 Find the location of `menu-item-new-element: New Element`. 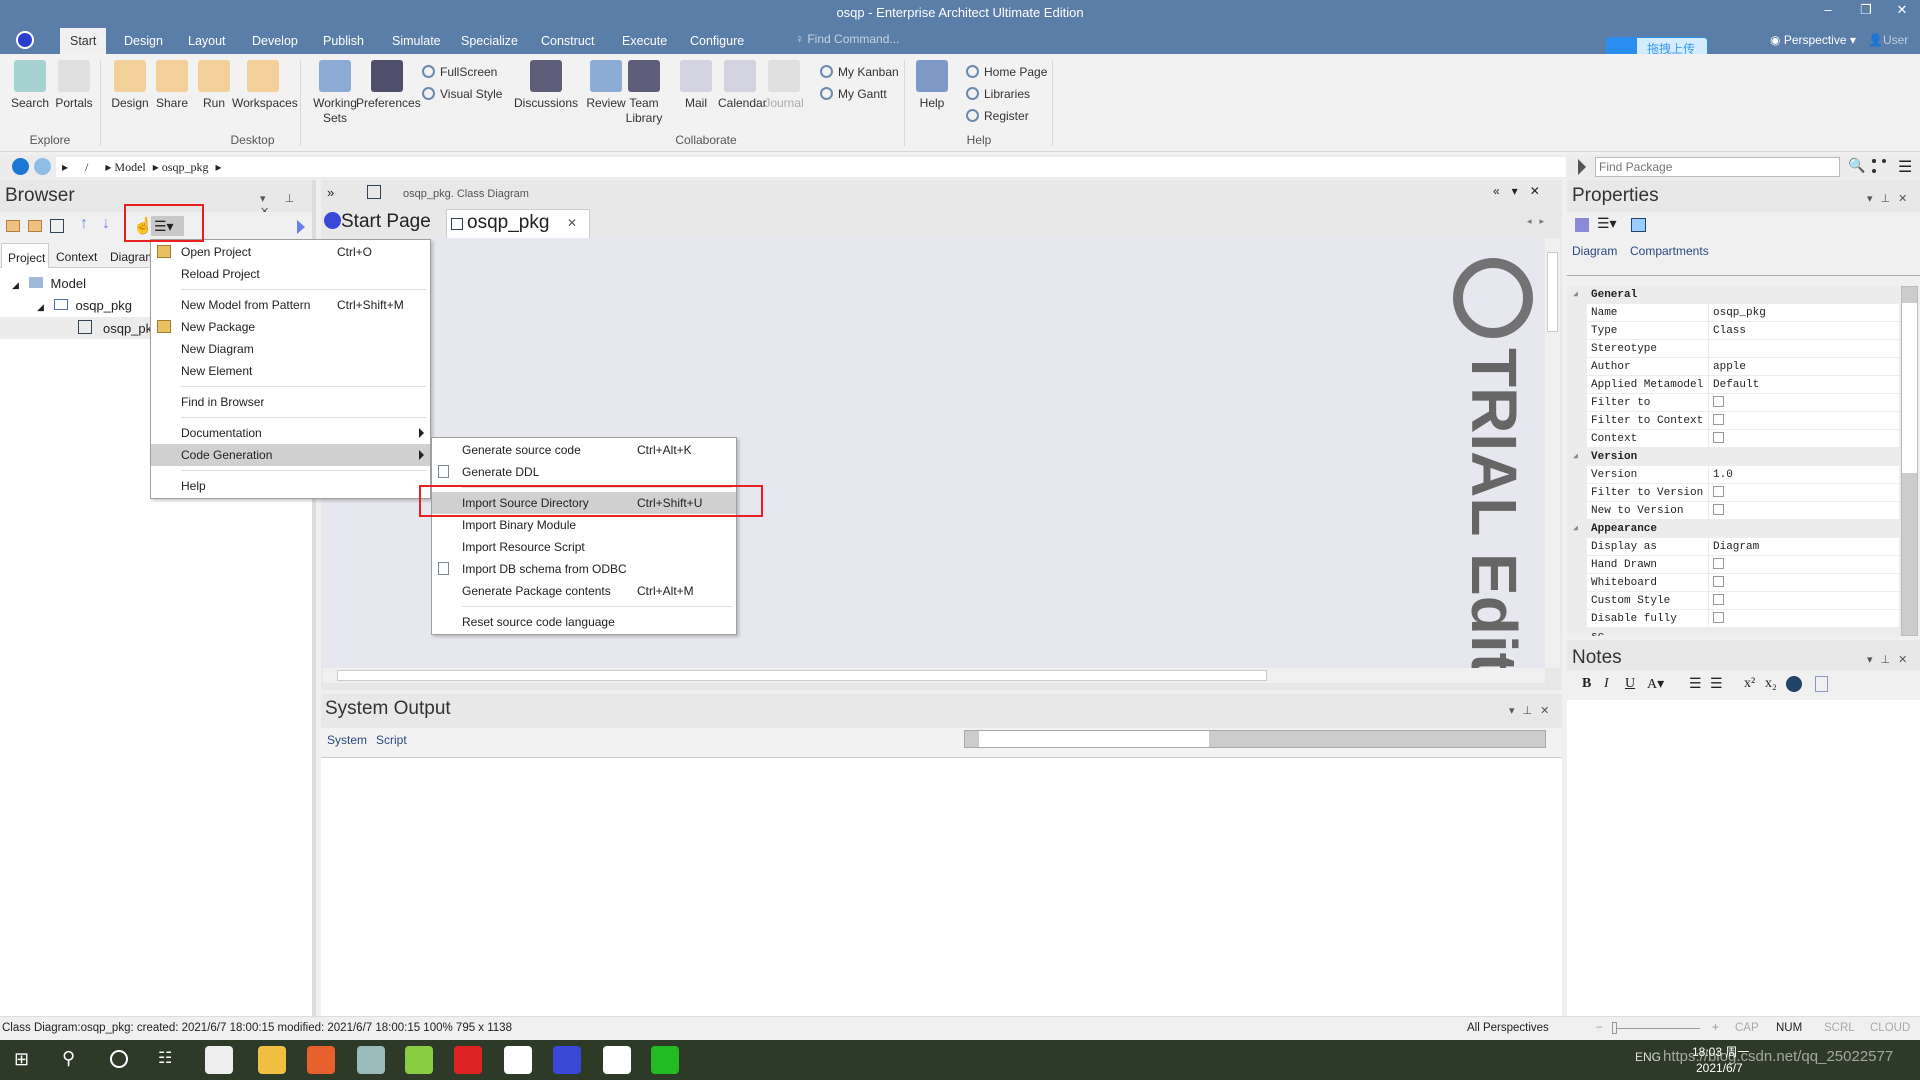

menu-item-new-element: New Element is located at coordinates (290, 371).